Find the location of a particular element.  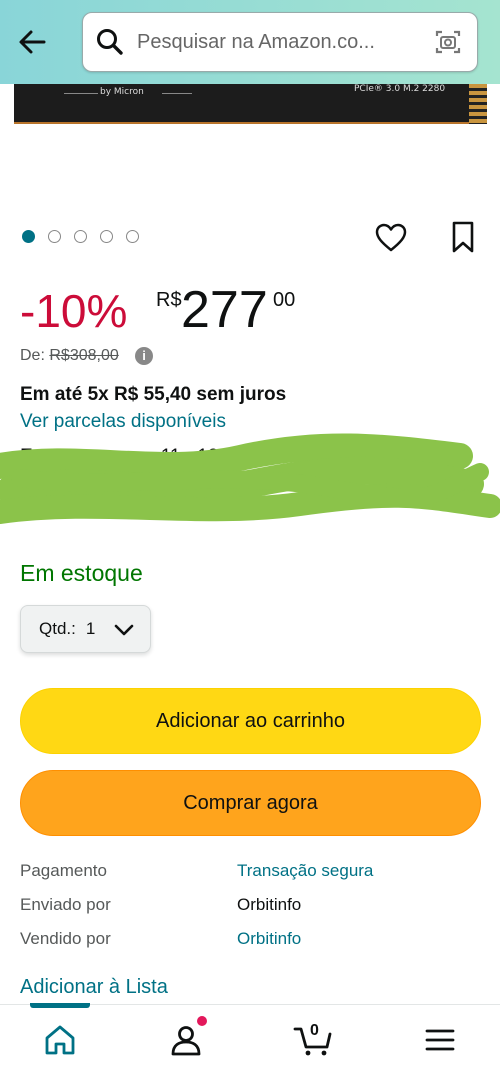

account-icon is located at coordinates (186, 1040).